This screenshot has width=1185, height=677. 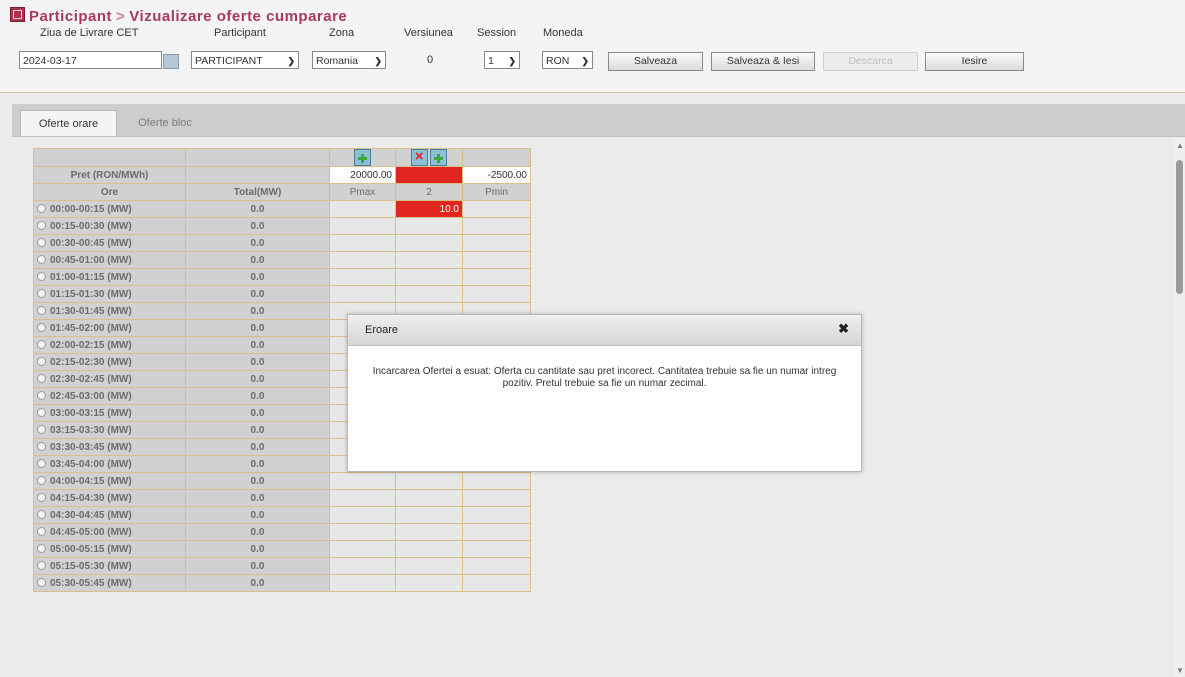 I want to click on price-row: Pret (RON/MWh) 20000.00 -2500.00, so click(x=282, y=175).